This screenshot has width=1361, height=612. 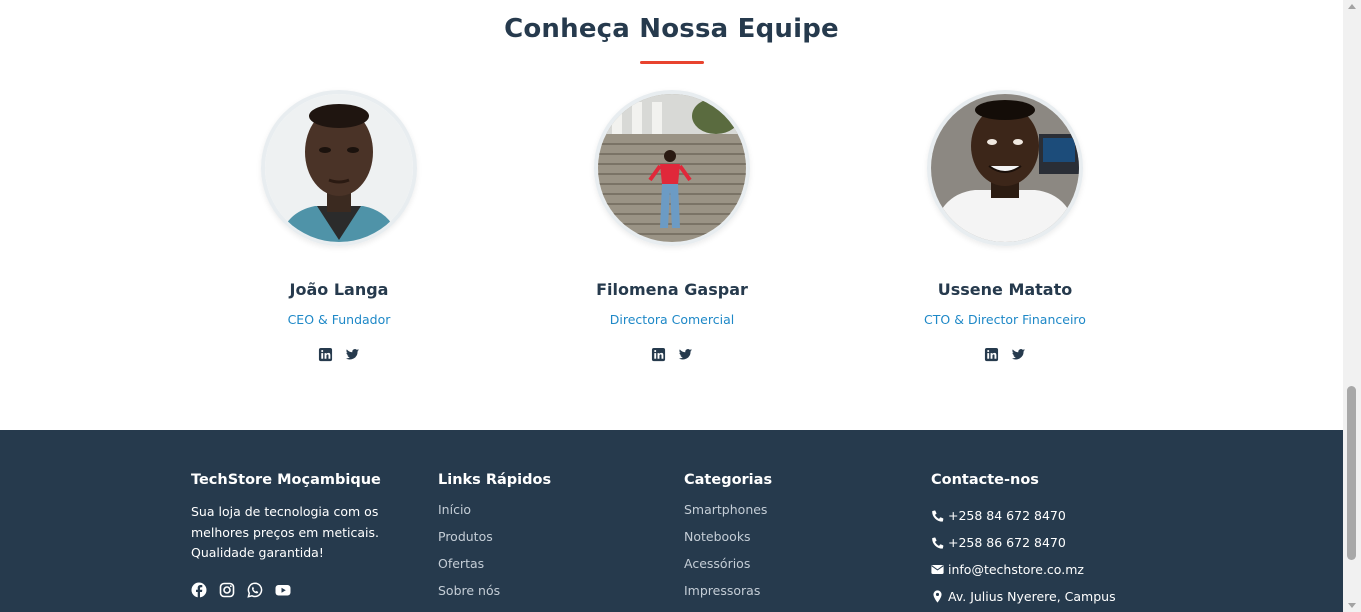 What do you see at coordinates (672, 289) in the screenshot?
I see `member-name: Filomena Gaspar` at bounding box center [672, 289].